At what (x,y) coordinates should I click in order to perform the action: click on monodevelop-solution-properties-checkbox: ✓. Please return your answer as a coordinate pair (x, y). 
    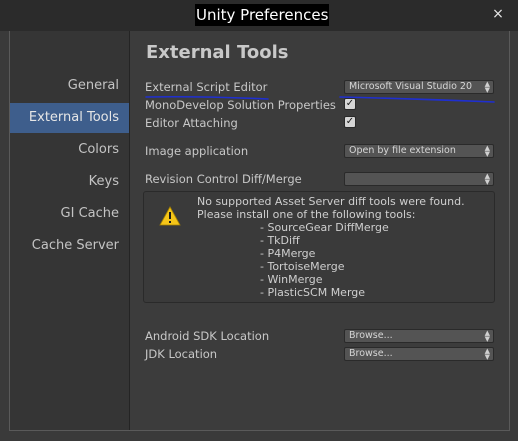
    Looking at the image, I should click on (350, 104).